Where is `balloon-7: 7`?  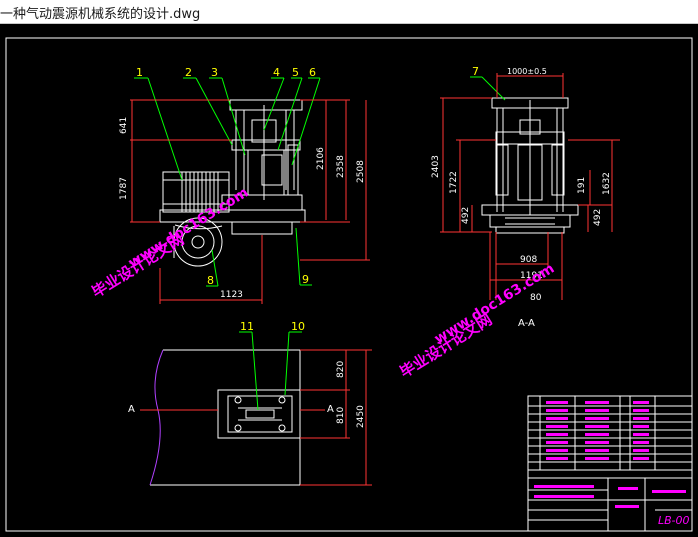
balloon-7: 7 is located at coordinates (475, 71).